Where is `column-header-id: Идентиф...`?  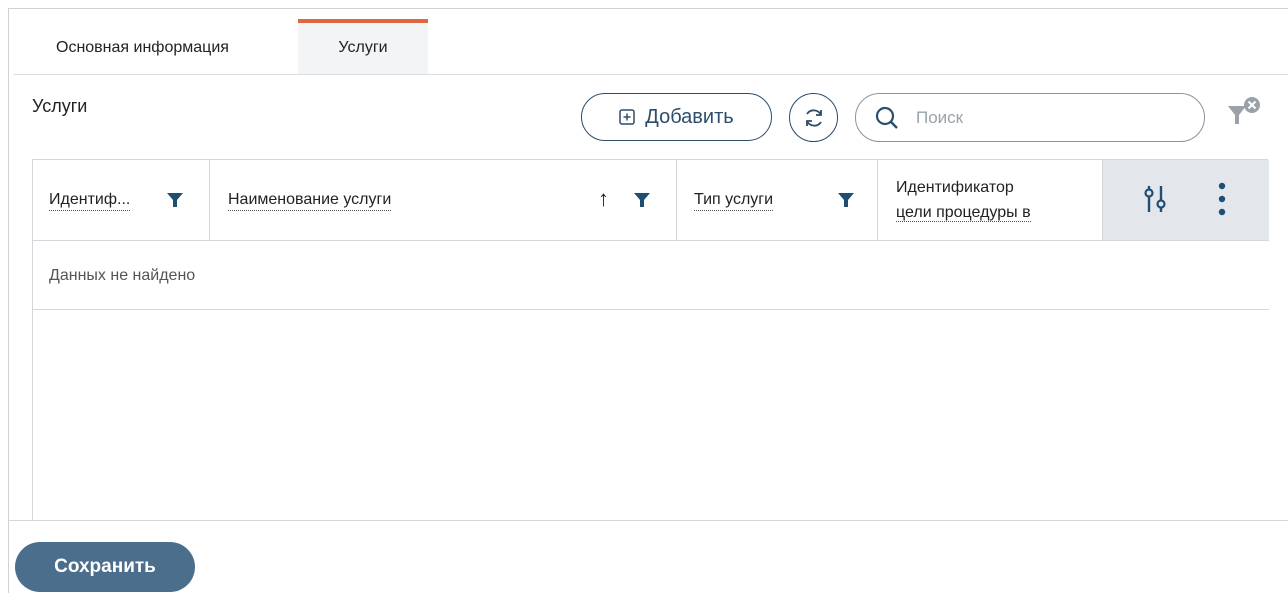
column-header-id: Идентиф... is located at coordinates (121, 200).